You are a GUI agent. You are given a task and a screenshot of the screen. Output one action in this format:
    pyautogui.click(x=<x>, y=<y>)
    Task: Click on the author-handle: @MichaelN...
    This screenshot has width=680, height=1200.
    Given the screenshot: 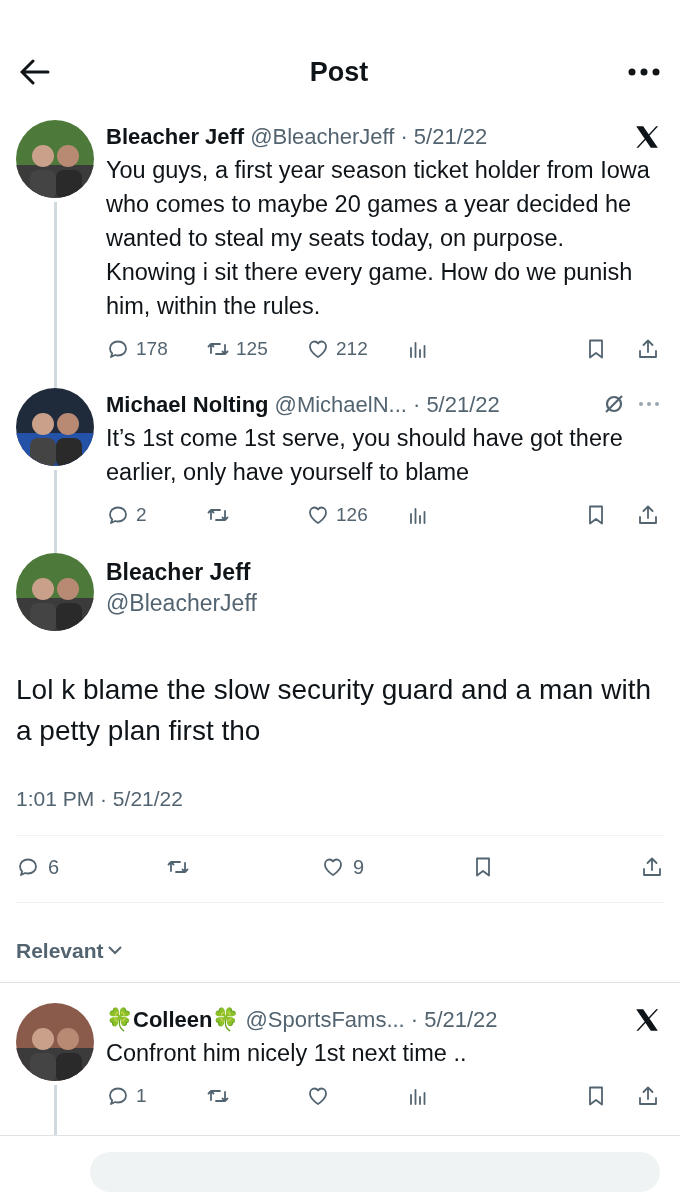 What is the action you would take?
    pyautogui.click(x=340, y=404)
    